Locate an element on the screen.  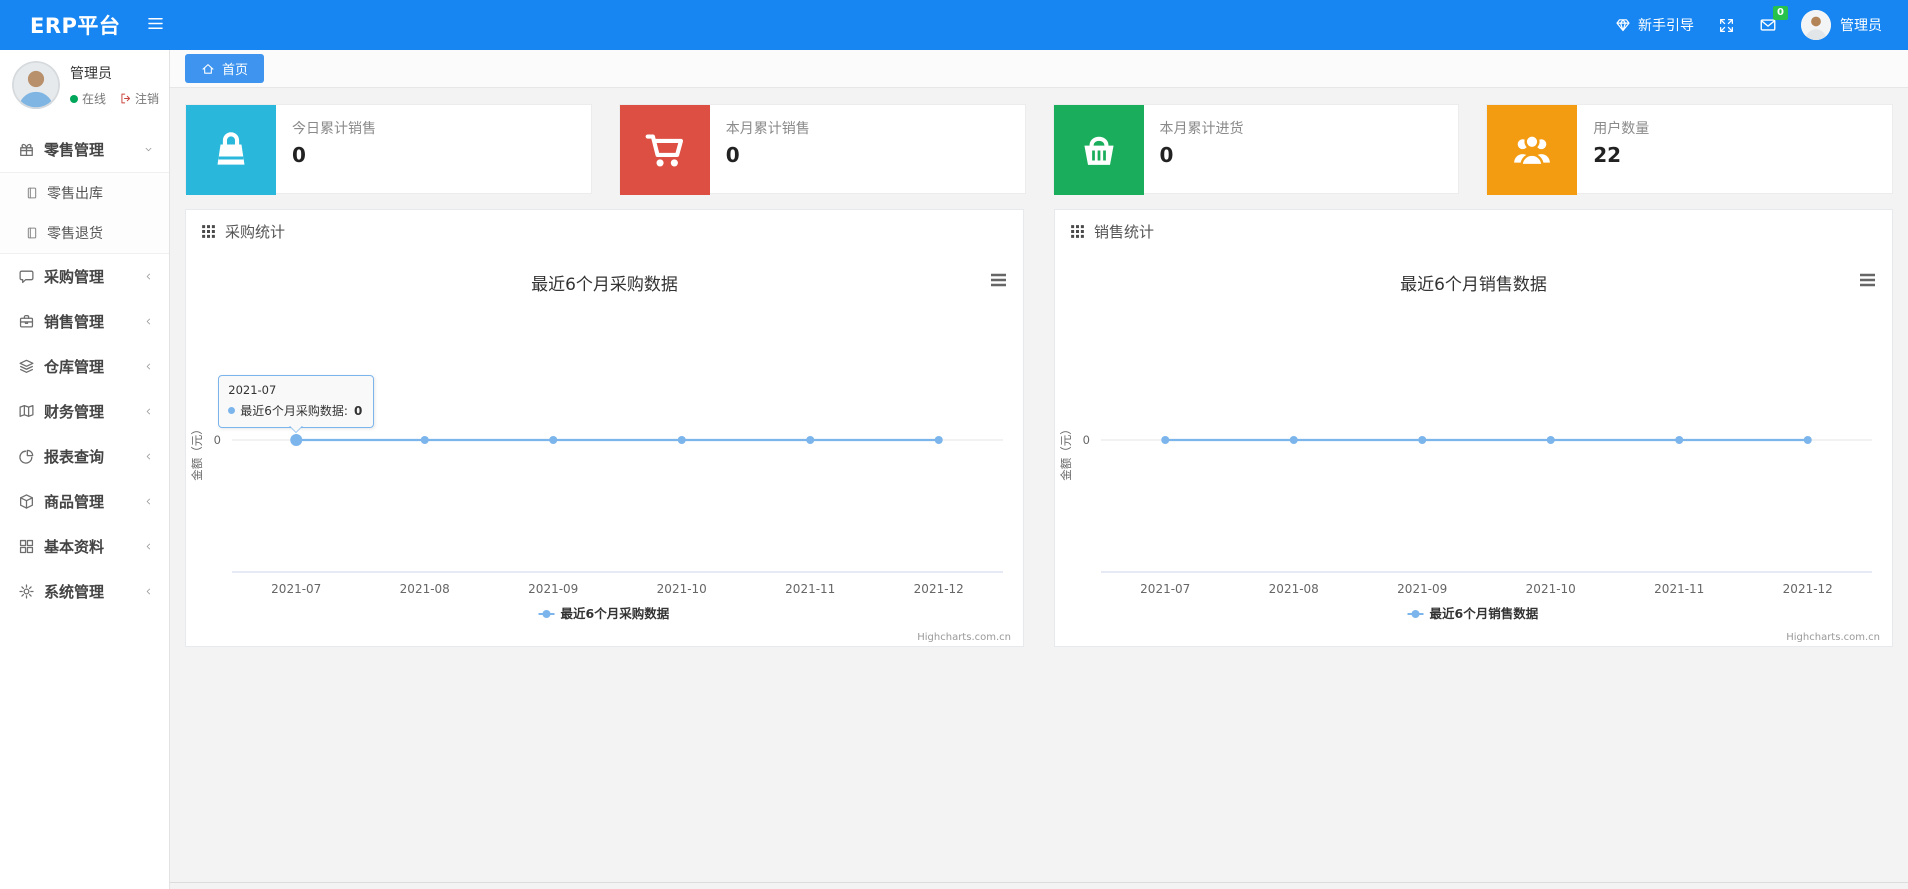
stat-title: 今日累计销售 is located at coordinates (334, 129).